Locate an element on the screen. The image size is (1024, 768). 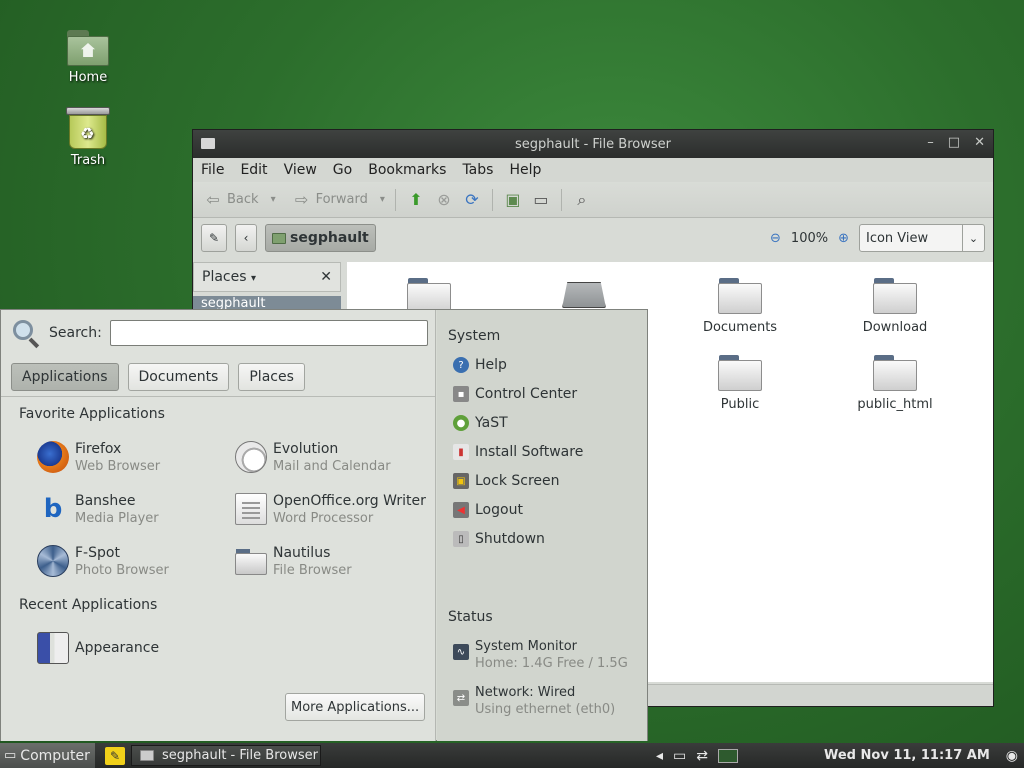
menu-help: Help is located at coordinates (525, 170).